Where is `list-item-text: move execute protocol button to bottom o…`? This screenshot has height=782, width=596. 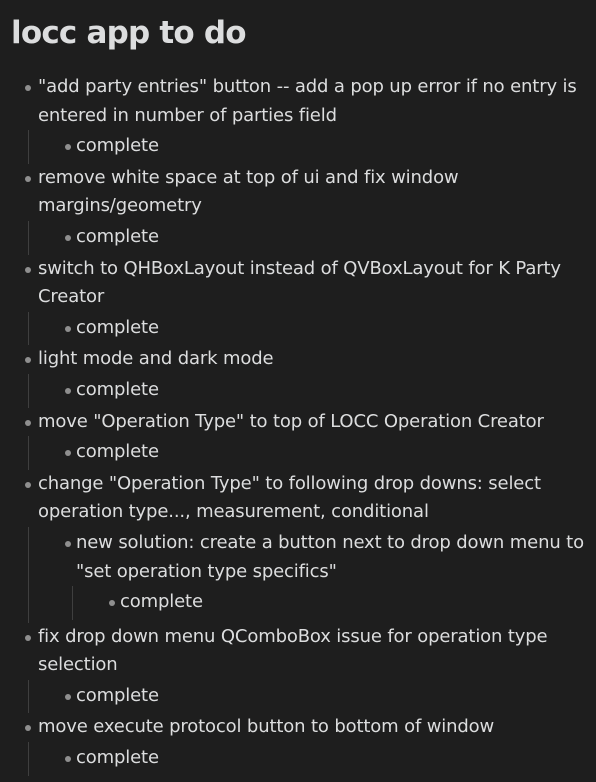 list-item-text: move execute protocol button to bottom o… is located at coordinates (303, 727).